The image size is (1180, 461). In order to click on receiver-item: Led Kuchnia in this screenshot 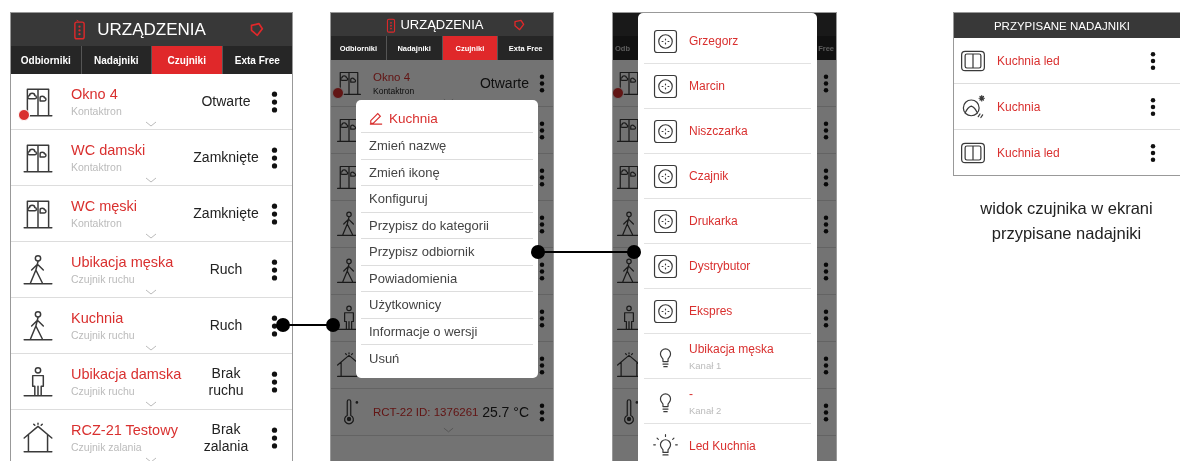, I will do `click(727, 442)`.